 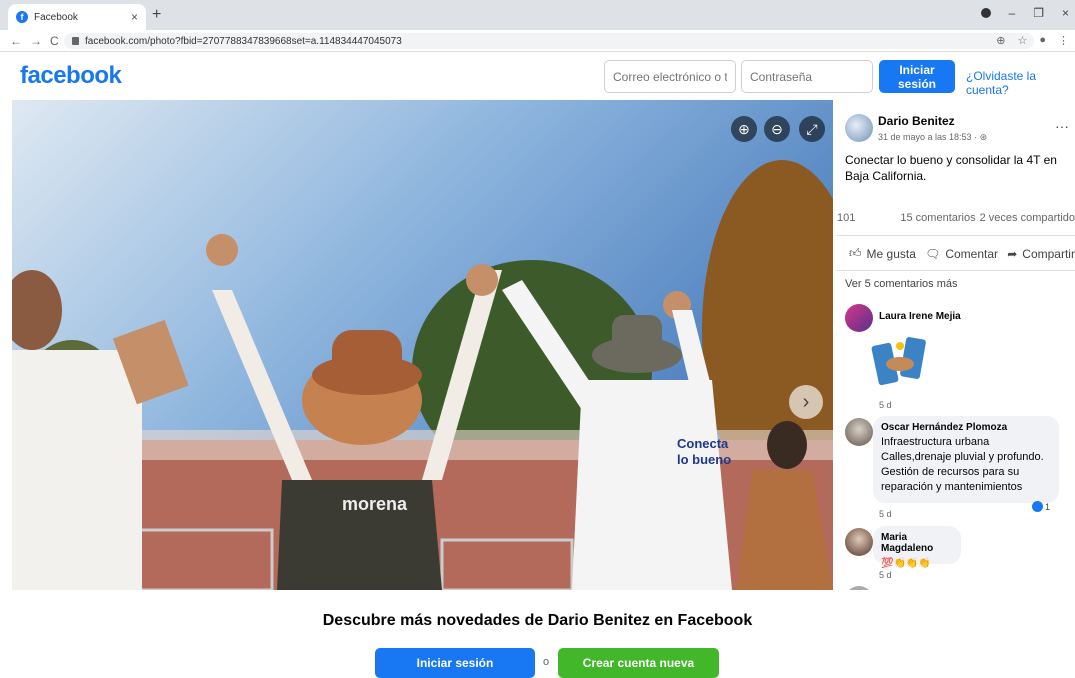 What do you see at coordinates (703, 443) in the screenshot?
I see `shirt-text-1: Conecta` at bounding box center [703, 443].